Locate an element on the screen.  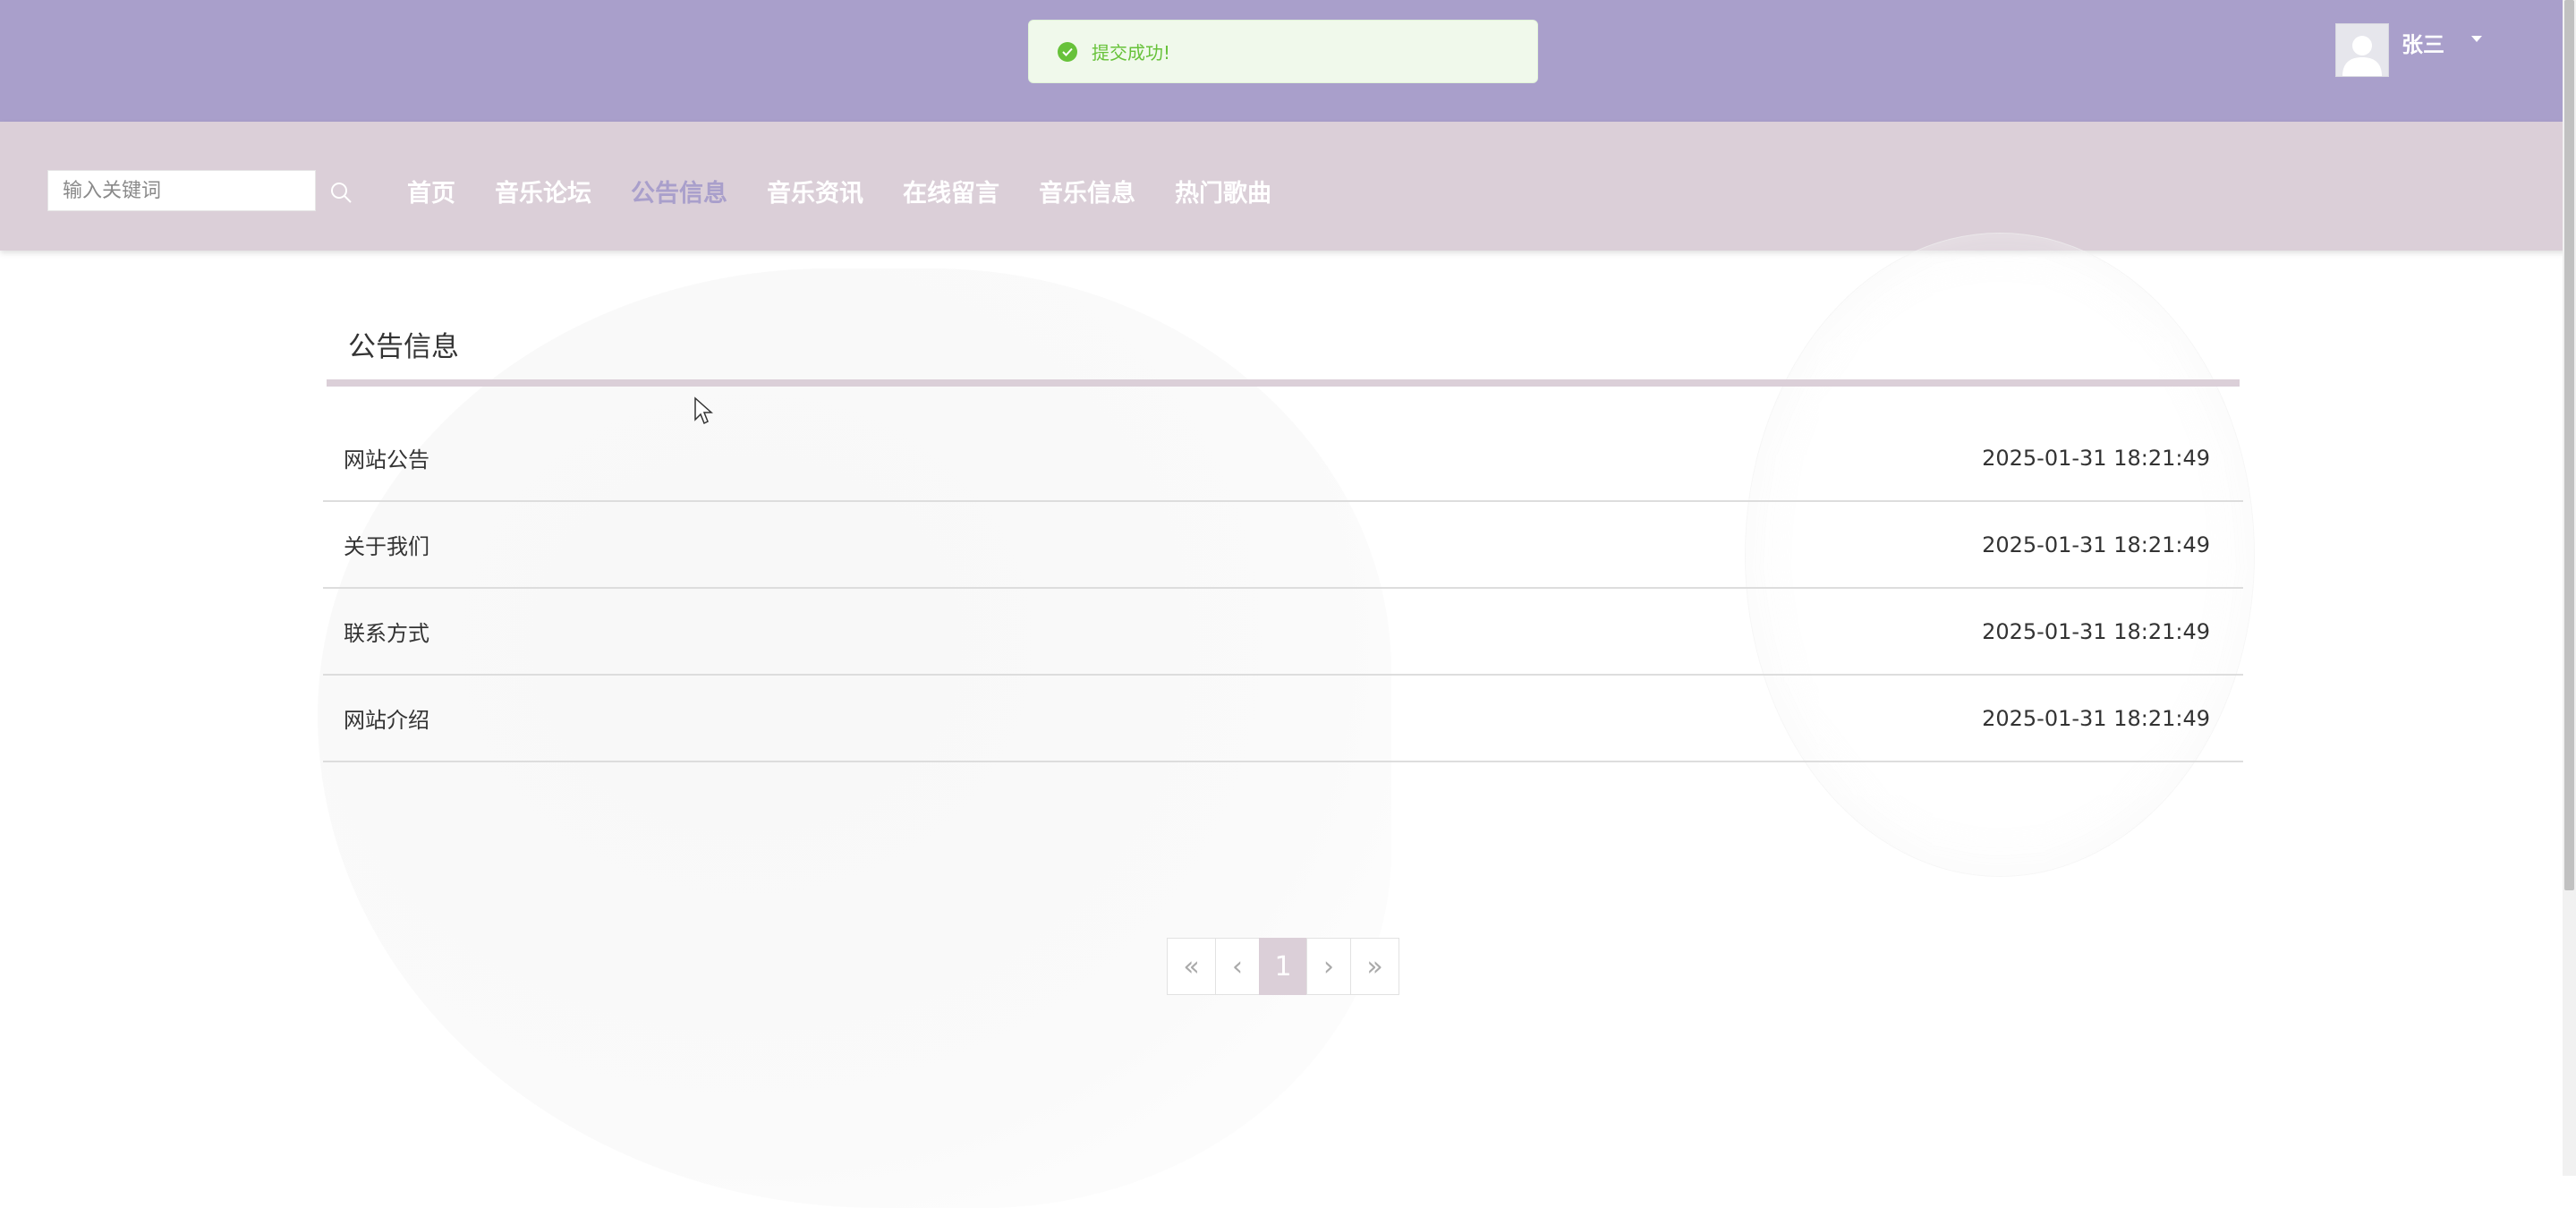
success-toast: 提交成功! is located at coordinates (1283, 51).